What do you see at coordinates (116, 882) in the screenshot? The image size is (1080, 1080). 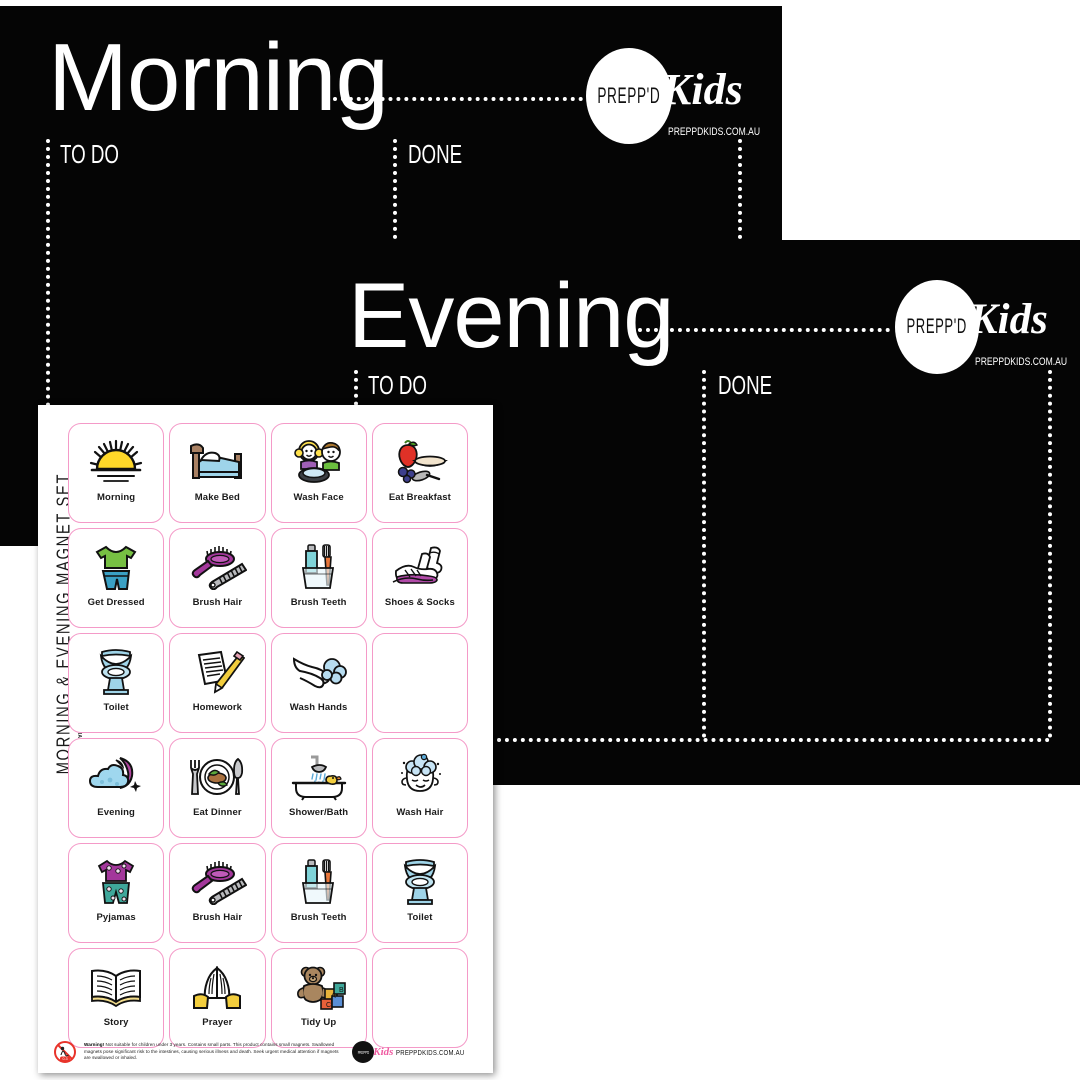 I see `pyjamas-icon` at bounding box center [116, 882].